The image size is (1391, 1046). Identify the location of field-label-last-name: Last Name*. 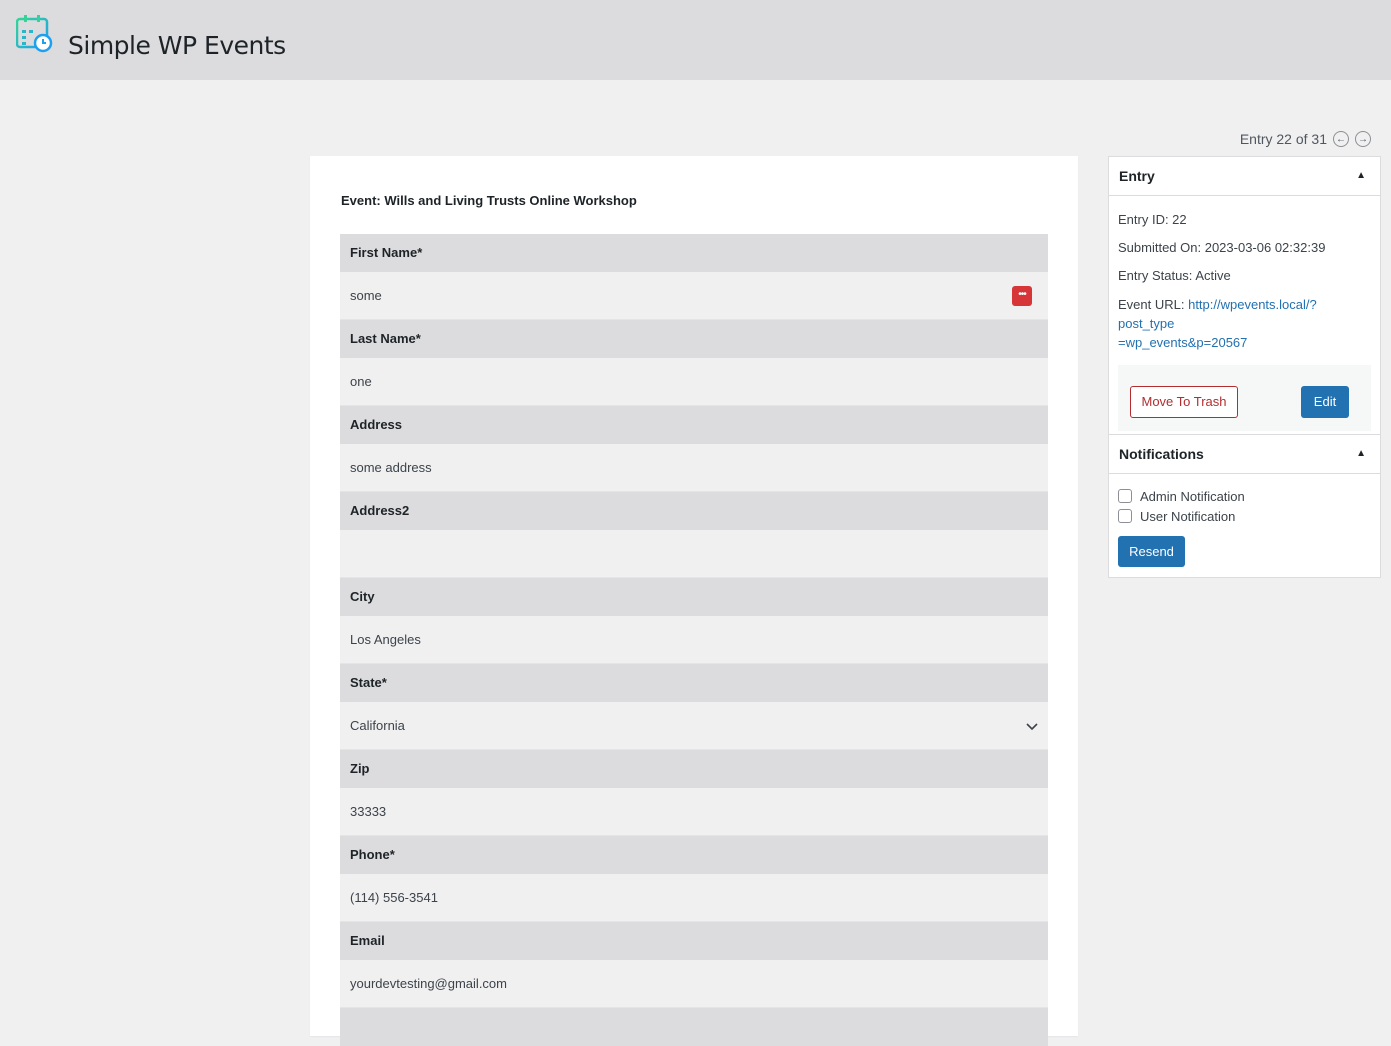
(694, 339).